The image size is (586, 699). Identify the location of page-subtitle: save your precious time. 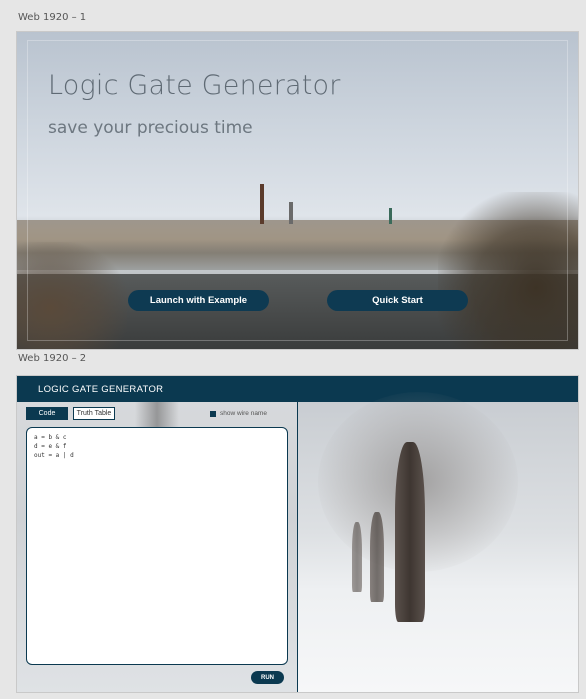
(150, 128).